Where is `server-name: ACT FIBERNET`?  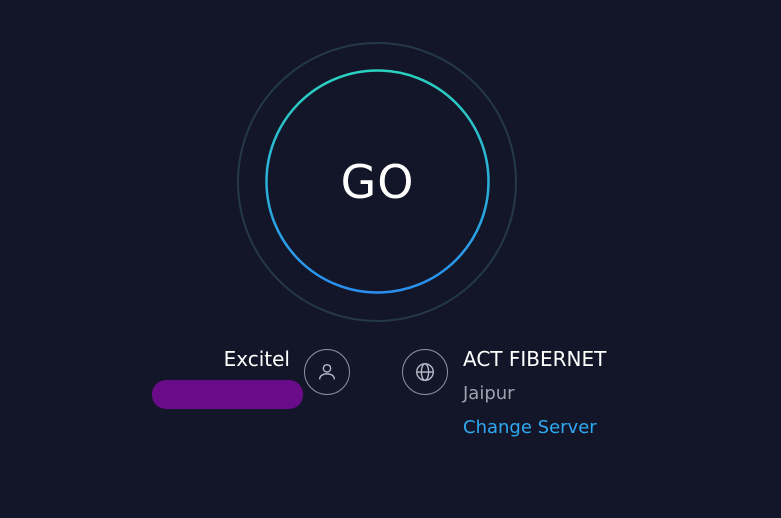 server-name: ACT FIBERNET is located at coordinates (535, 359).